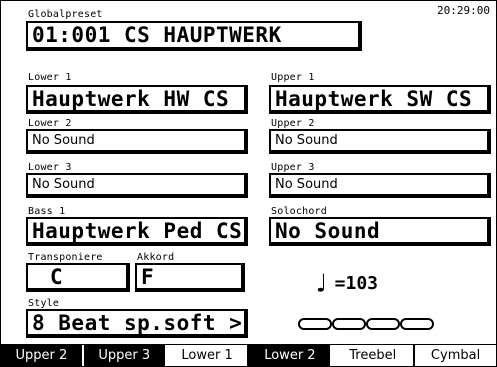 The image size is (497, 367). Describe the element at coordinates (137, 231) in the screenshot. I see `bass1-field: Hauptwerk Ped CS` at that location.